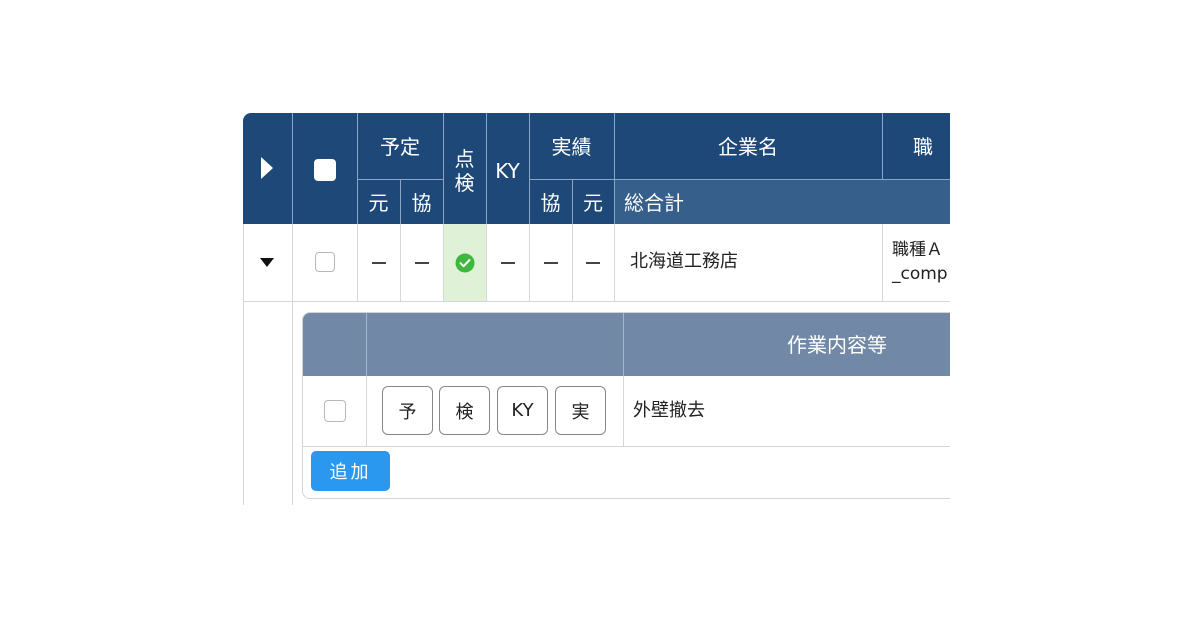 The height and width of the screenshot is (630, 1200). I want to click on tenken-cell, so click(465, 262).